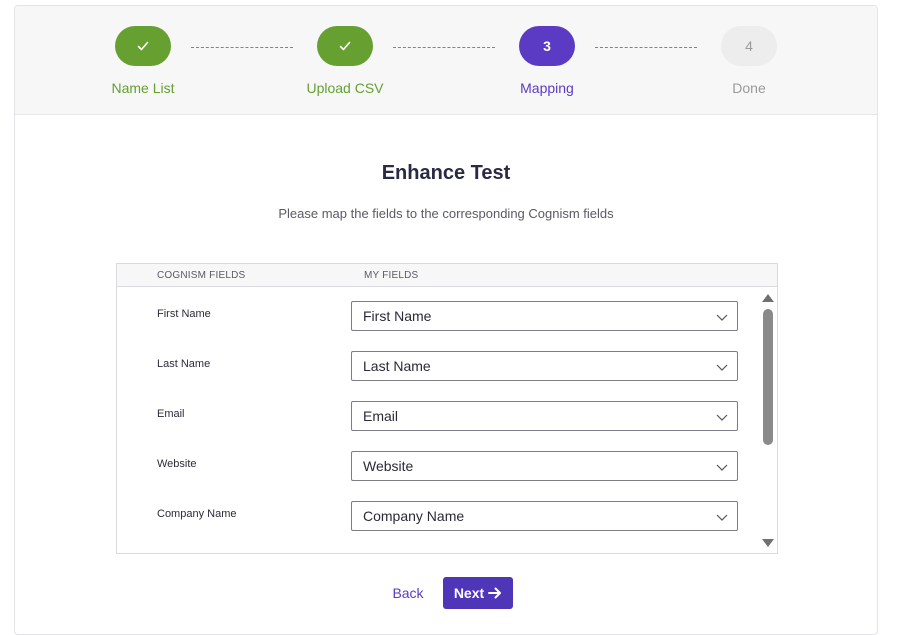 Image resolution: width=904 pixels, height=635 pixels. Describe the element at coordinates (171, 414) in the screenshot. I see `cognism-field-label: Email` at that location.